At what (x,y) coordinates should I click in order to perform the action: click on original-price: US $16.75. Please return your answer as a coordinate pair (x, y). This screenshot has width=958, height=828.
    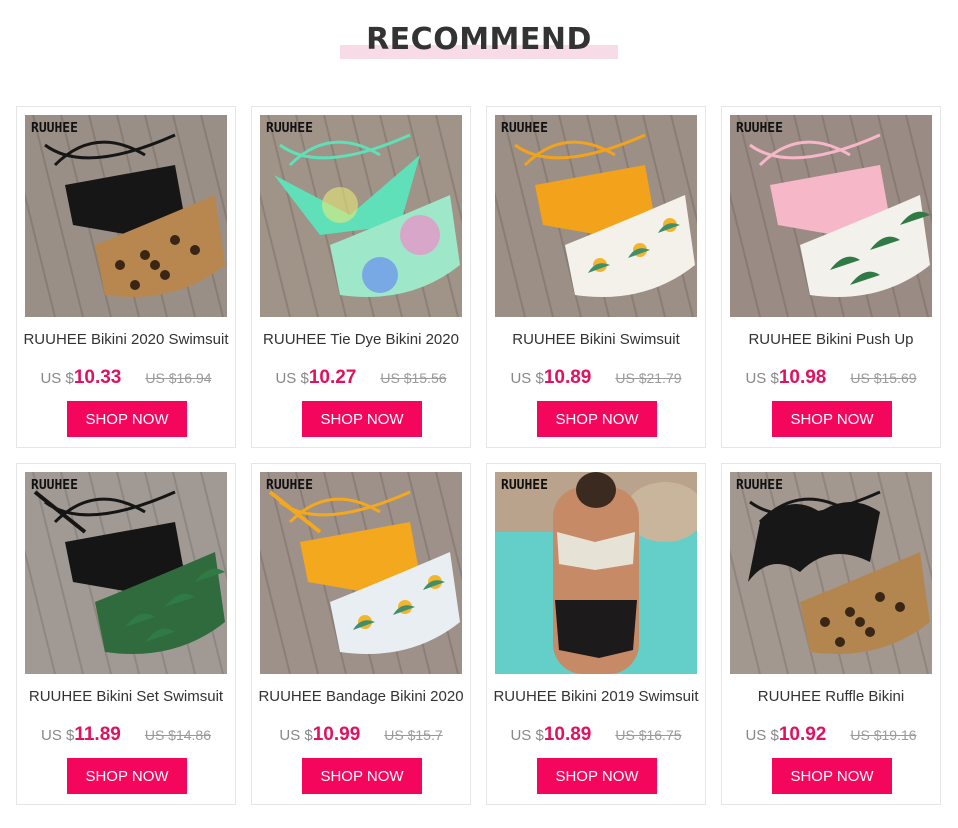
    Looking at the image, I should click on (648, 735).